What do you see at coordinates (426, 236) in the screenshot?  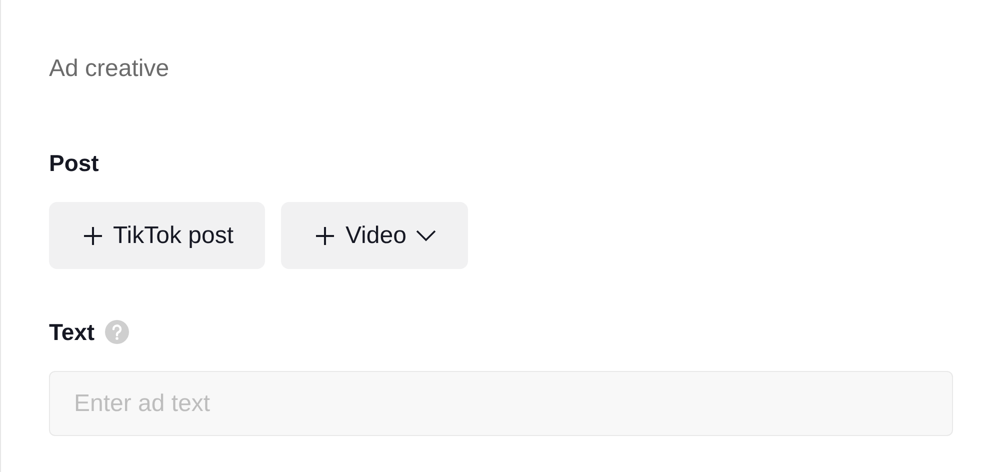 I see `chevron-down-icon` at bounding box center [426, 236].